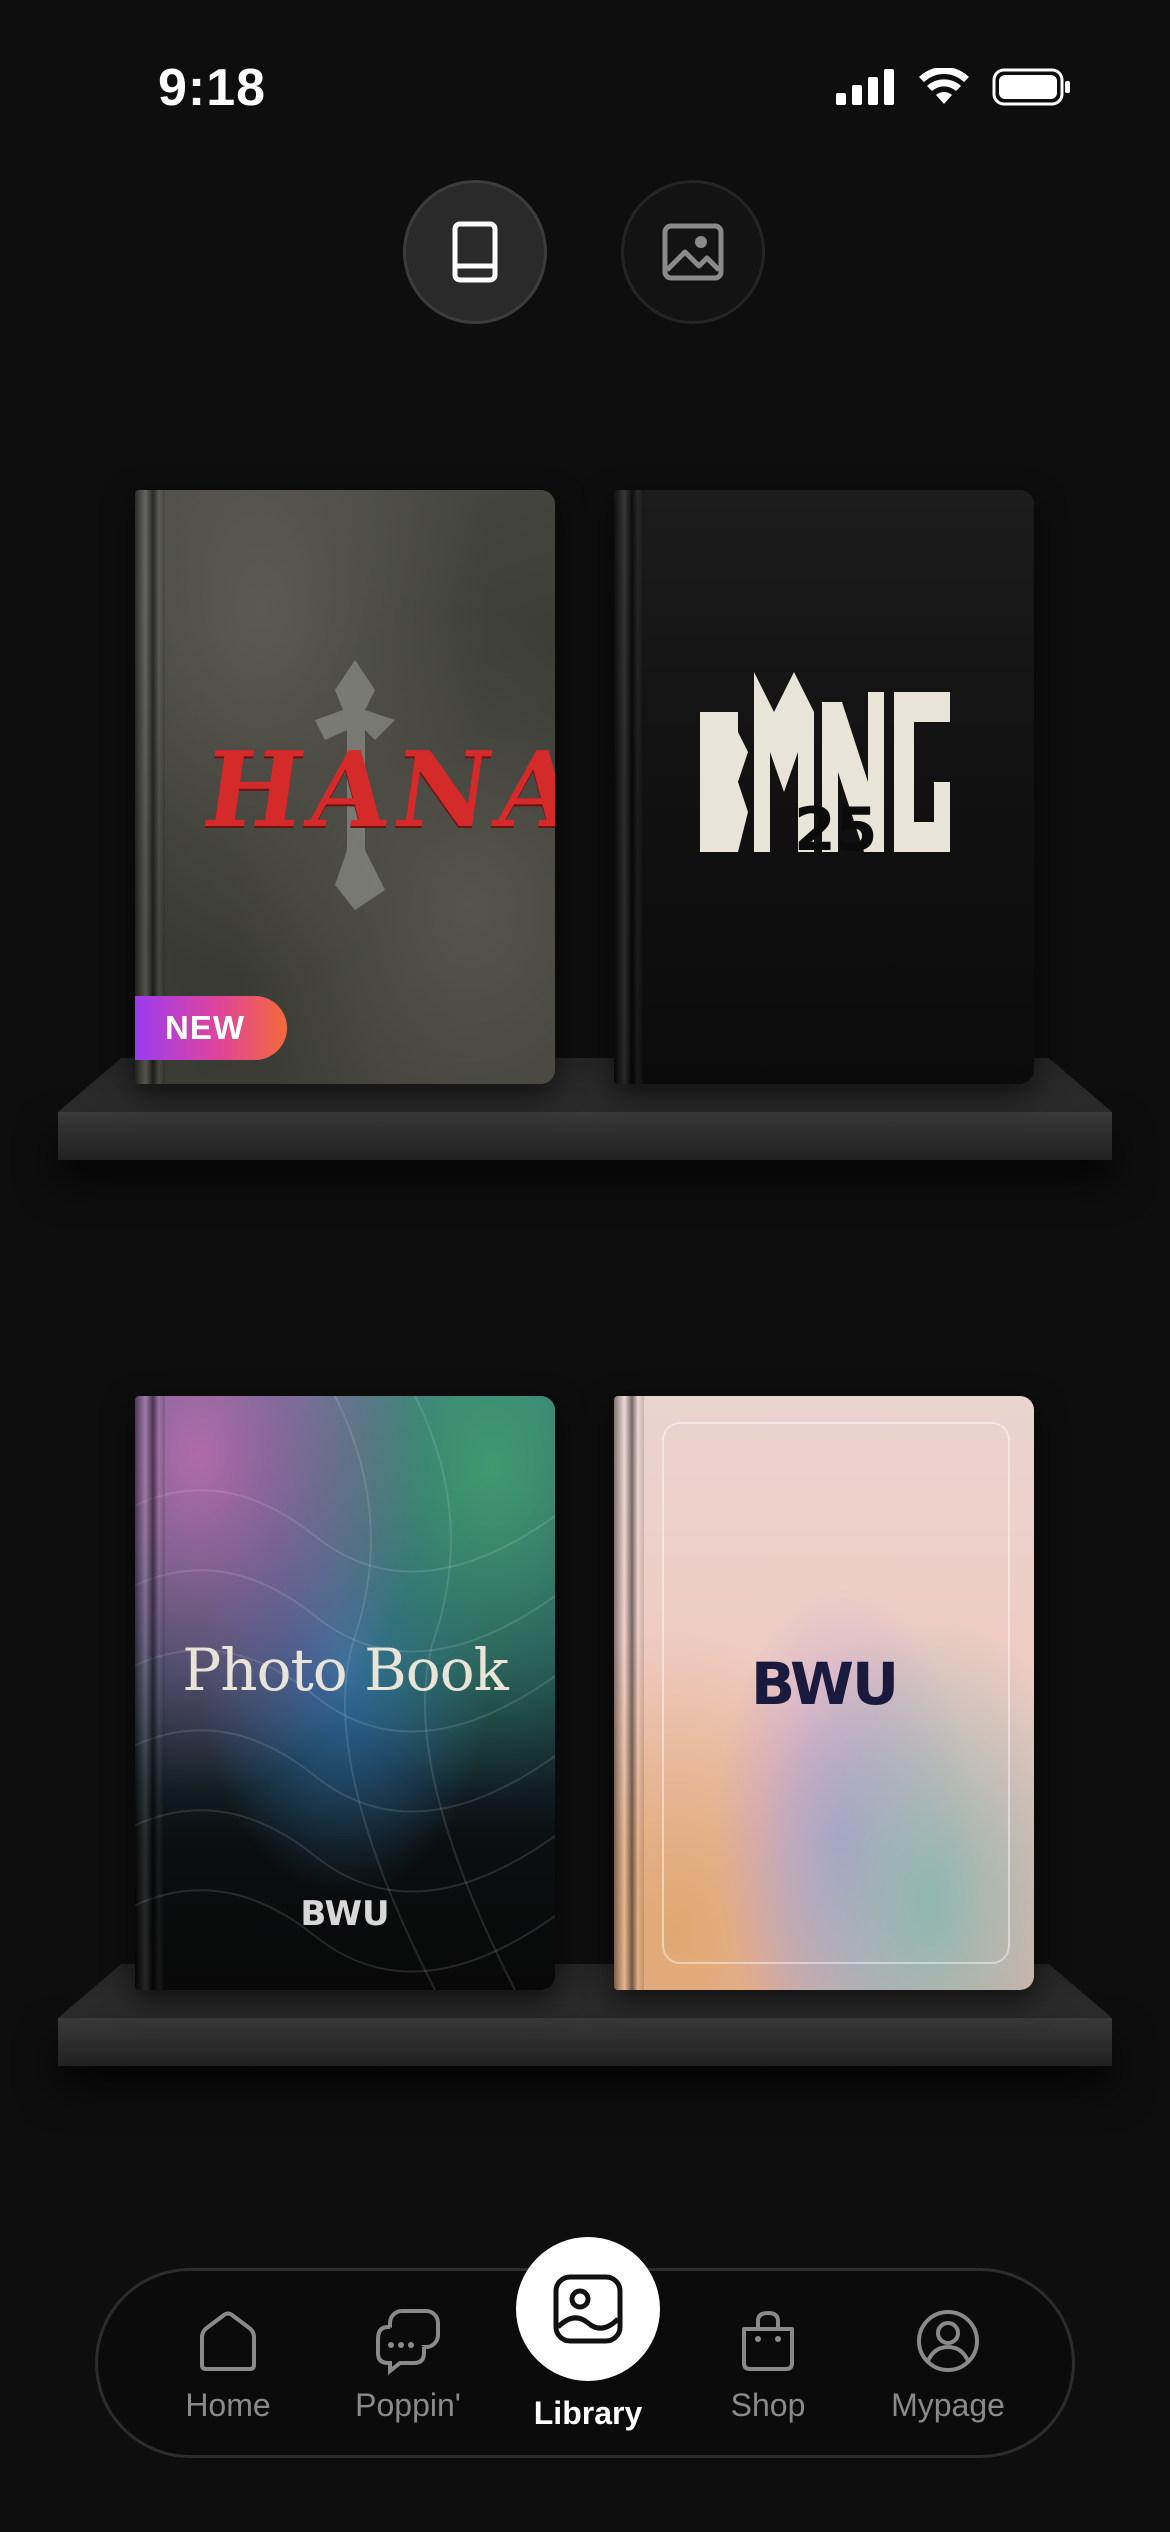 This screenshot has width=1170, height=2532. What do you see at coordinates (1031, 87) in the screenshot?
I see `battery-icon` at bounding box center [1031, 87].